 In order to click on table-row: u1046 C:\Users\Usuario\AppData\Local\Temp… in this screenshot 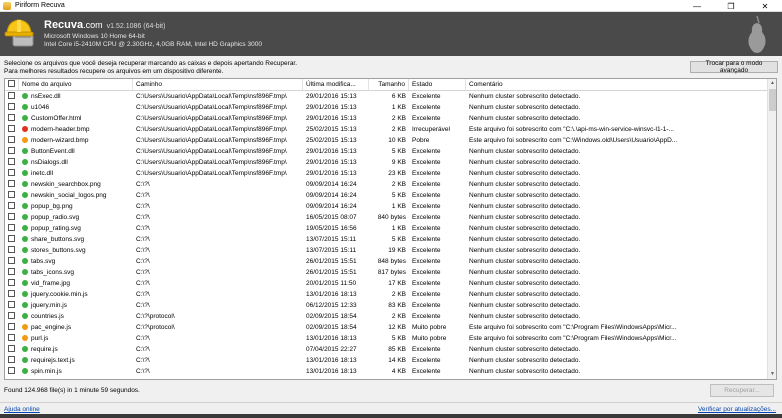, I will do `click(390, 107)`.